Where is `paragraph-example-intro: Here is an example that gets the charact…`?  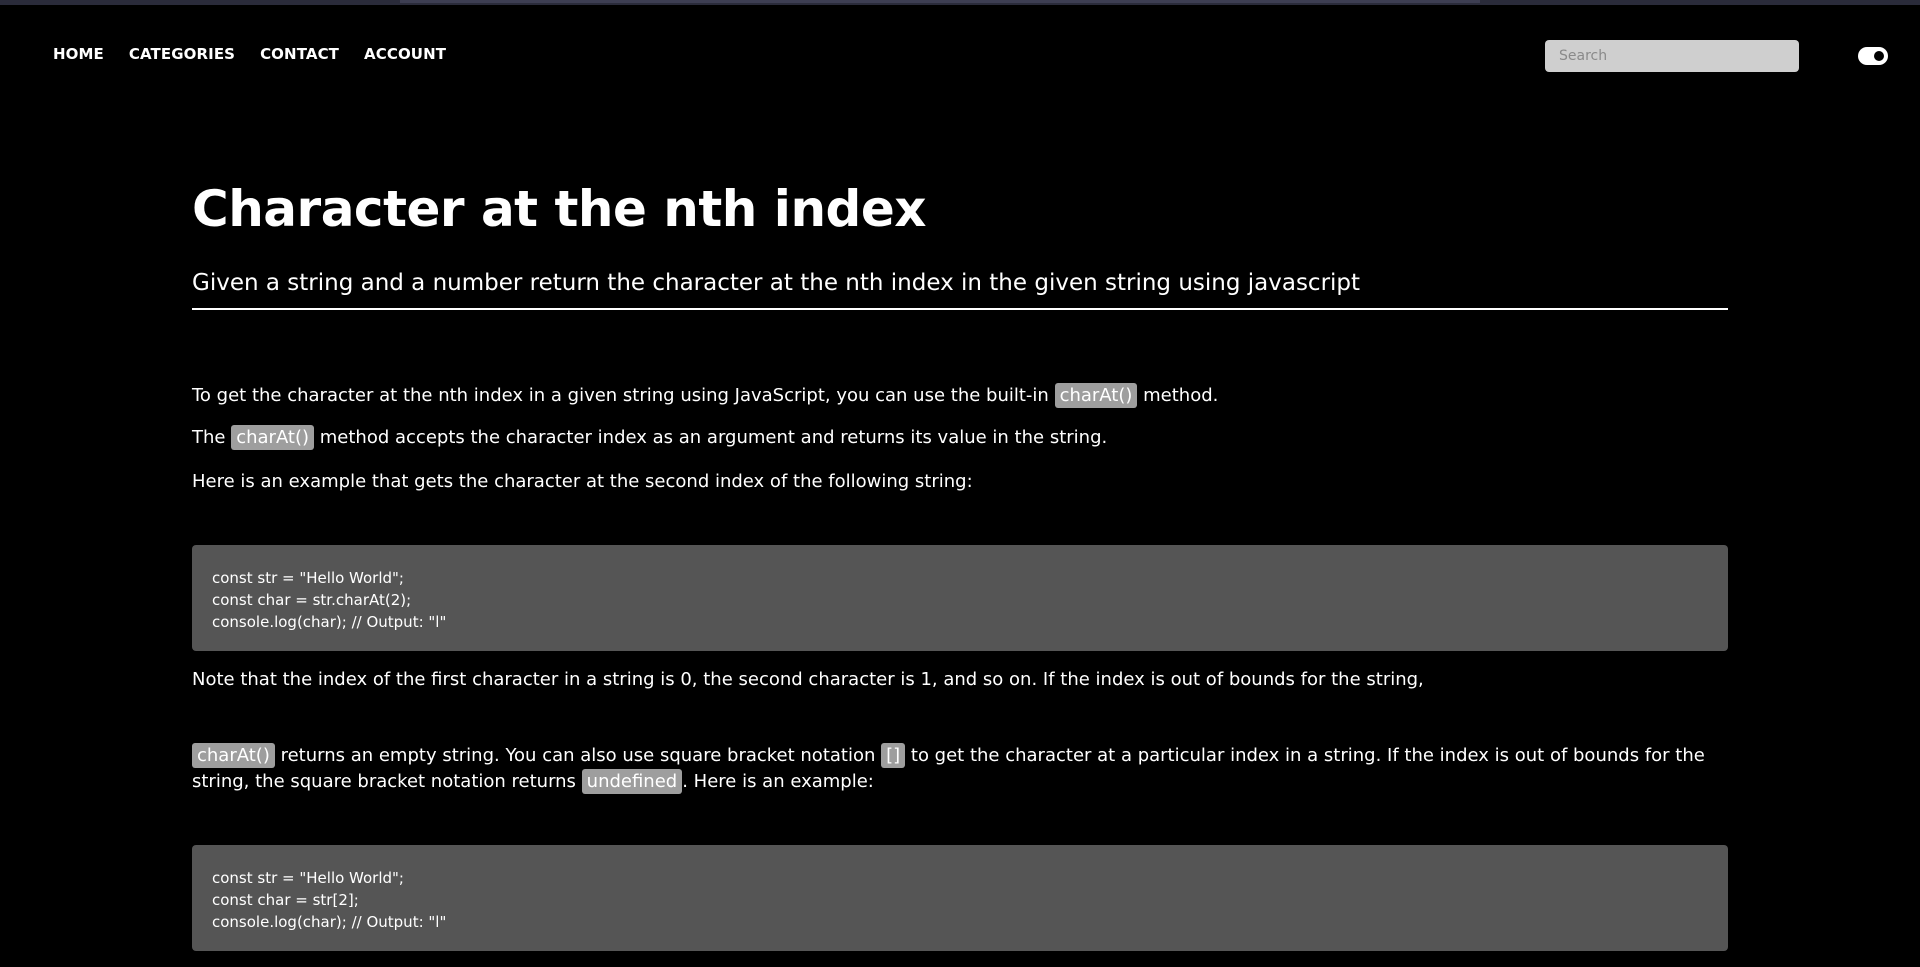
paragraph-example-intro: Here is an example that gets the charact… is located at coordinates (582, 481).